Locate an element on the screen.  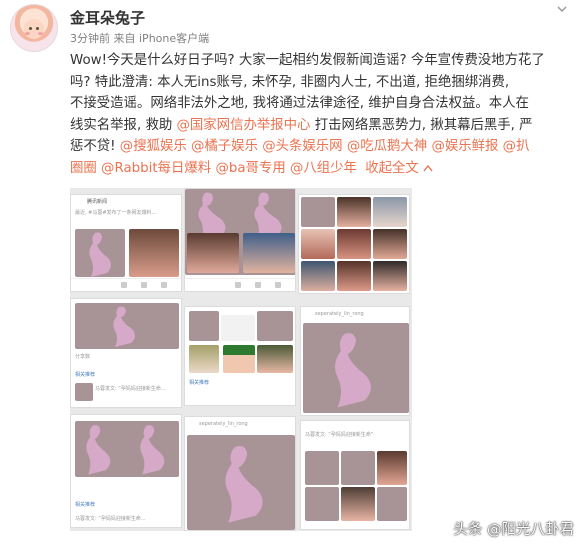
green-hat-image is located at coordinates (239, 359).